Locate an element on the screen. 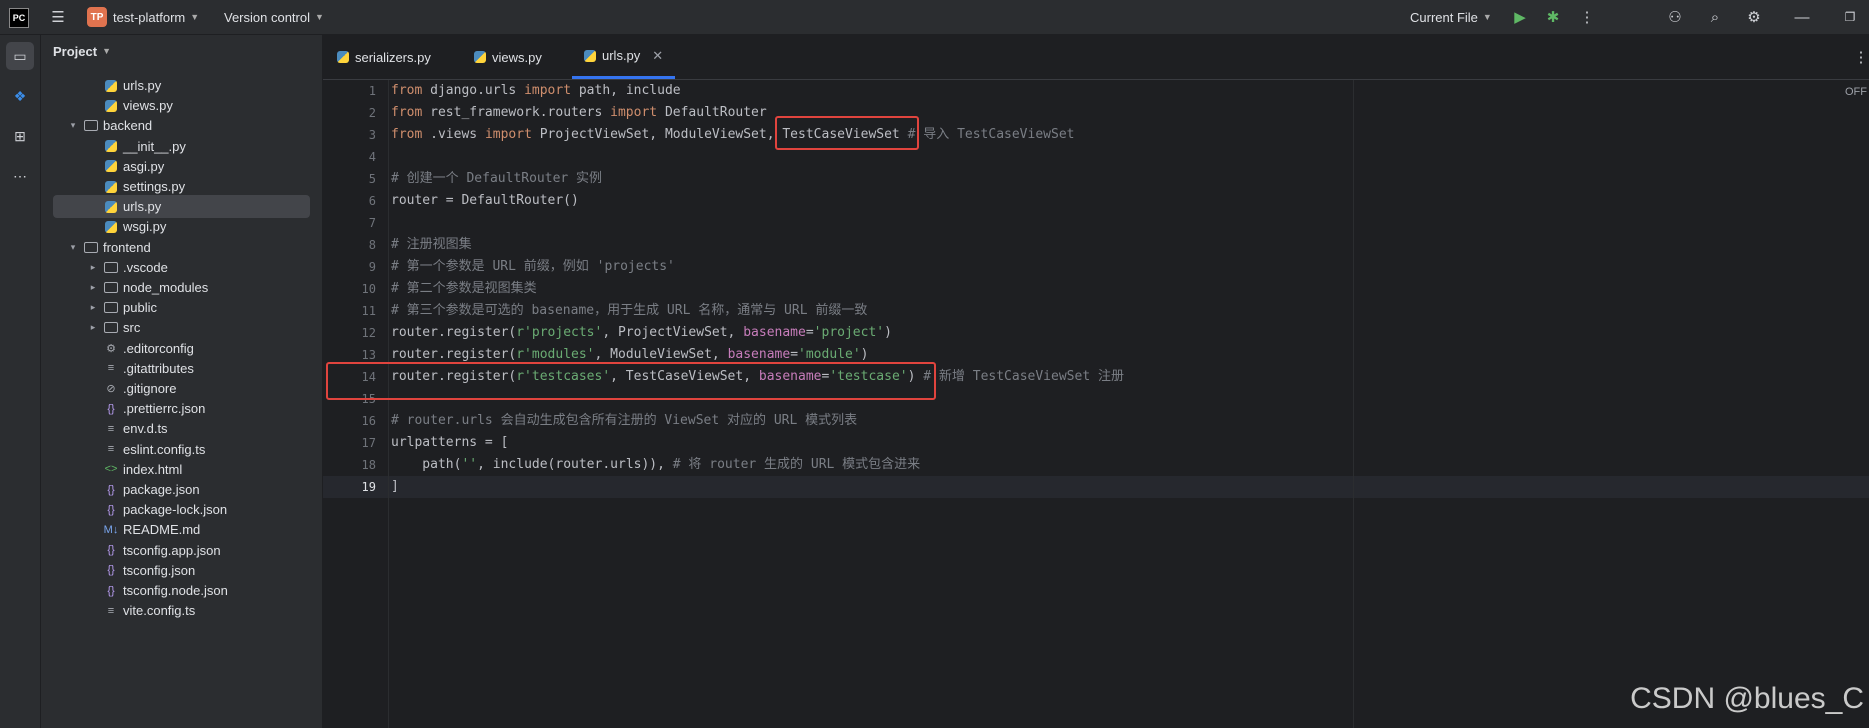 Image resolution: width=1869 pixels, height=728 pixels. run-config-selector: Current File ▼ is located at coordinates (1451, 17).